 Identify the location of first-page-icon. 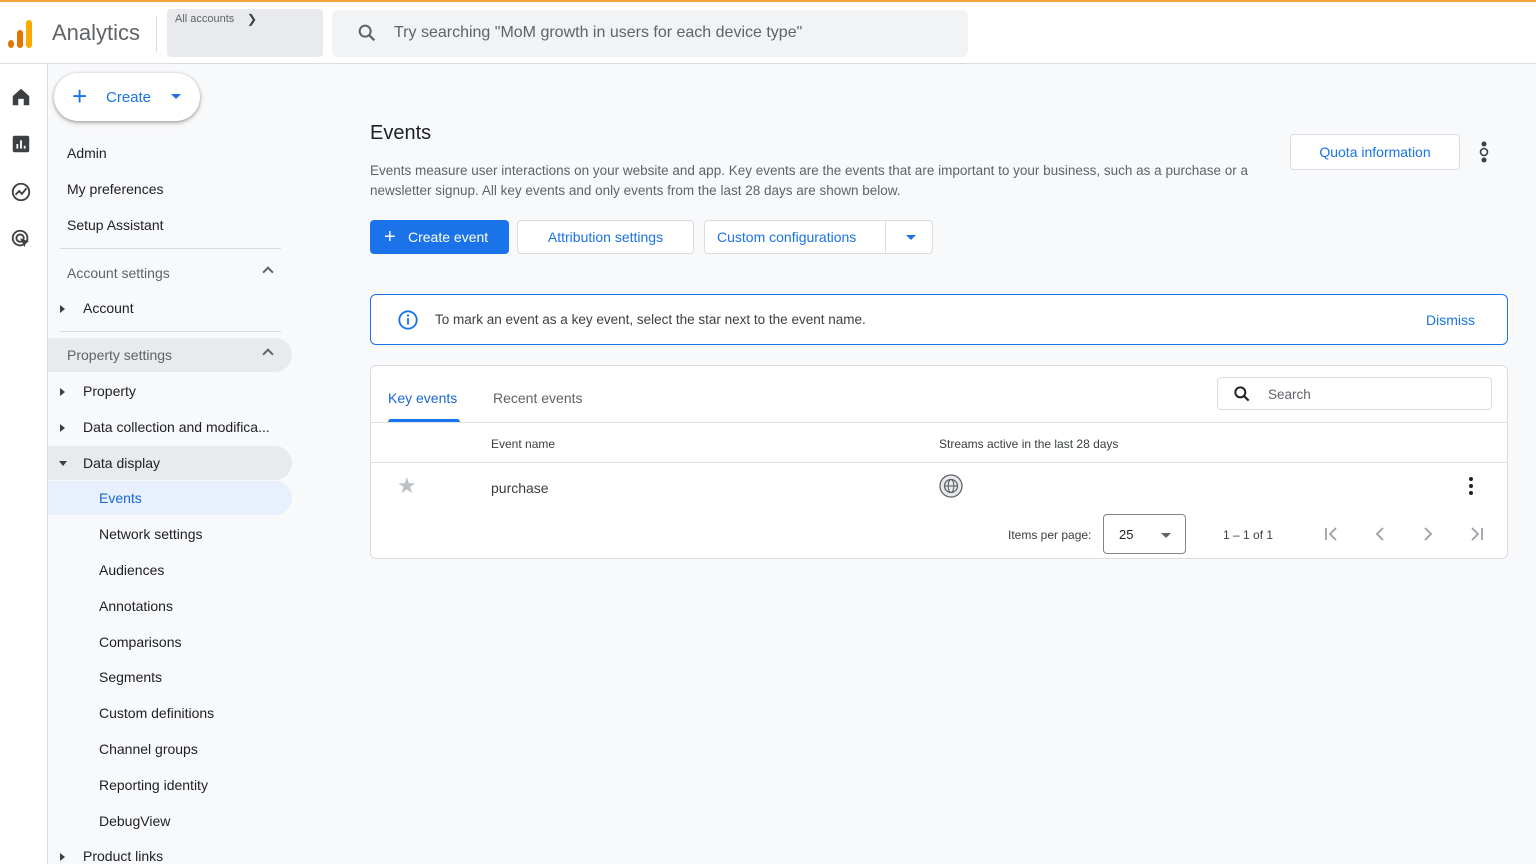
(1332, 534).